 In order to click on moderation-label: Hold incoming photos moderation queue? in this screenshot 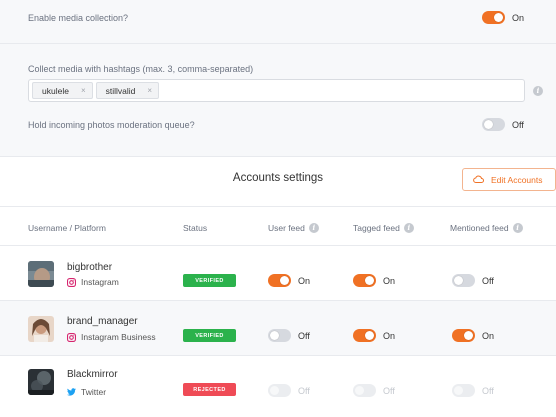, I will do `click(111, 125)`.